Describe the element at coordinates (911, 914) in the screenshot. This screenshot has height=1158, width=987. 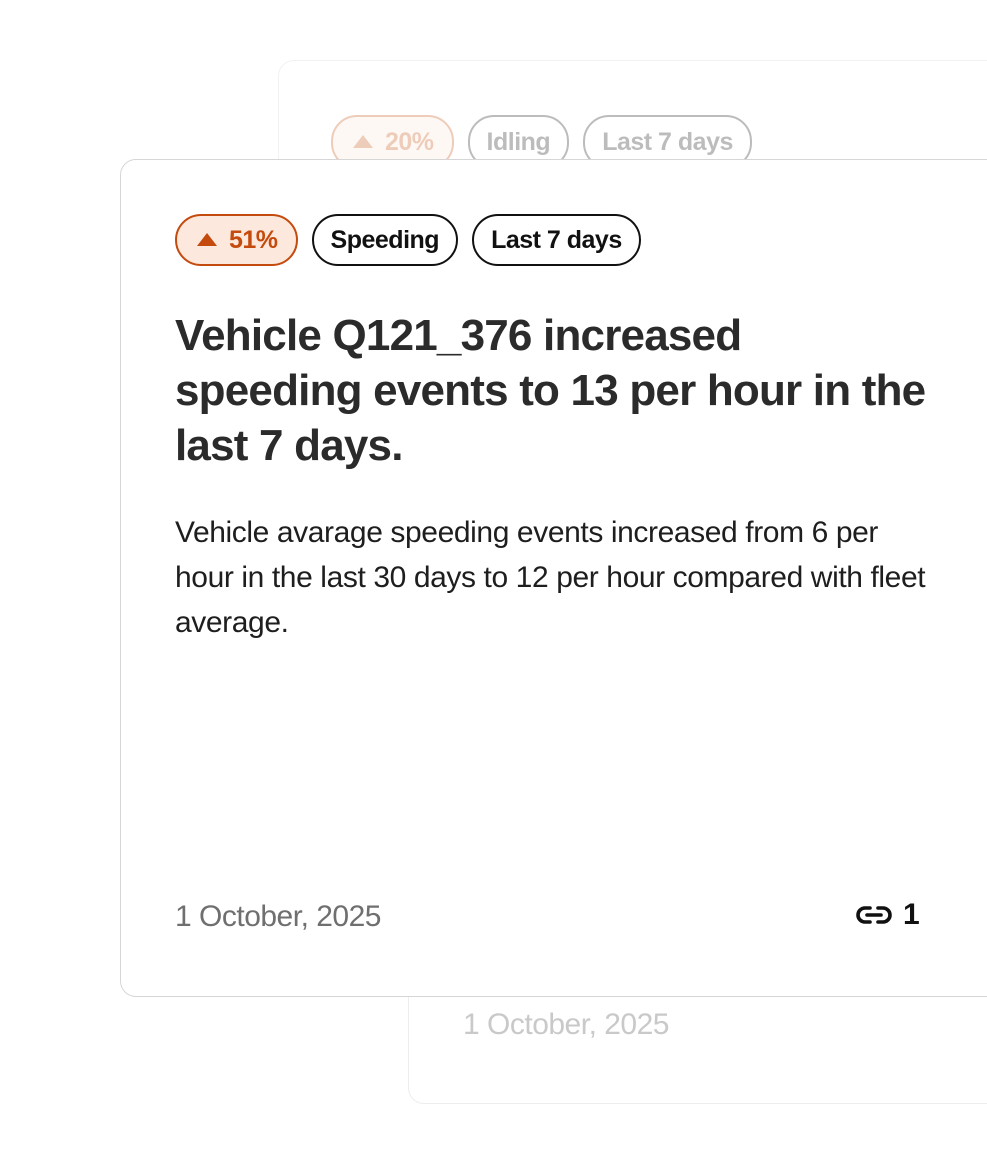
I see `link-count: 1` at that location.